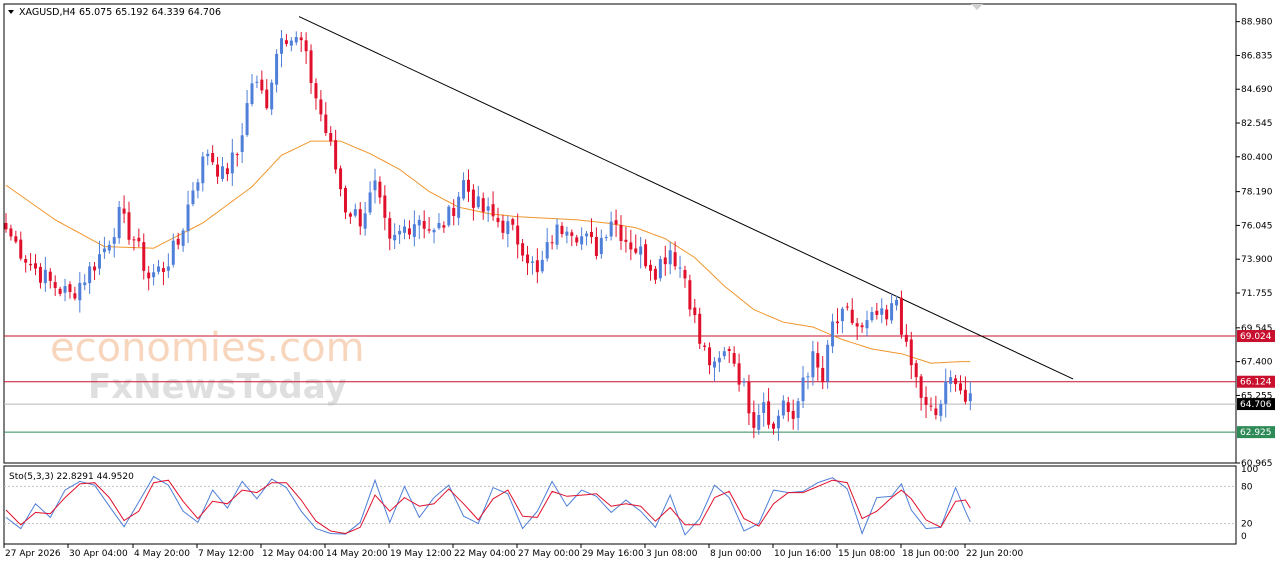 The image size is (1280, 567). I want to click on x-tick-label: 18 Jun 00:00, so click(930, 554).